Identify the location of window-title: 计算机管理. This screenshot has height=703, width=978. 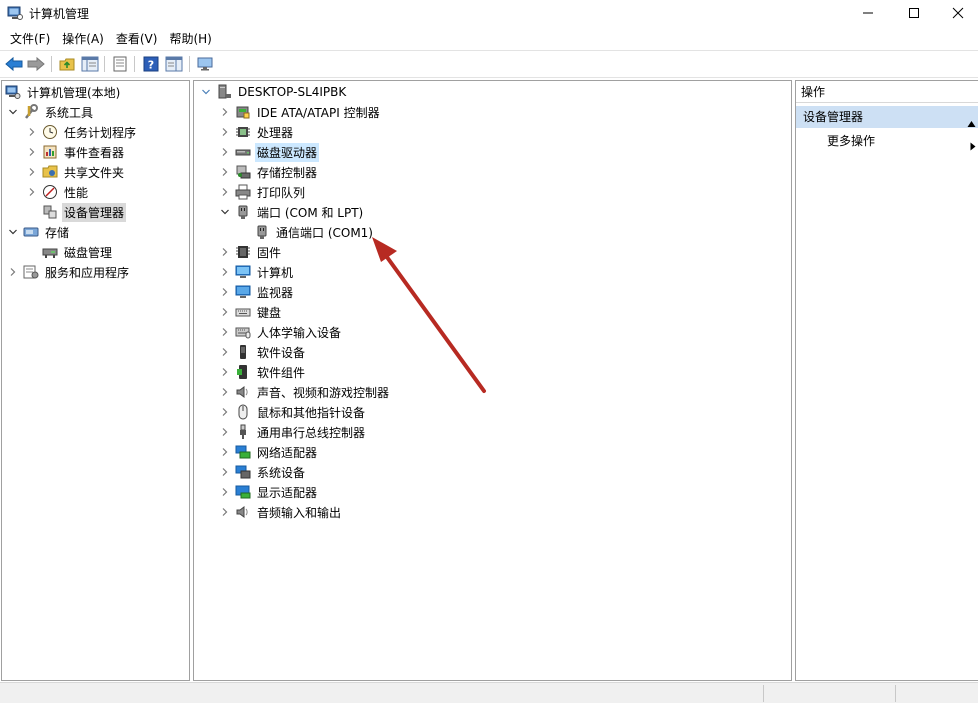
(59, 14).